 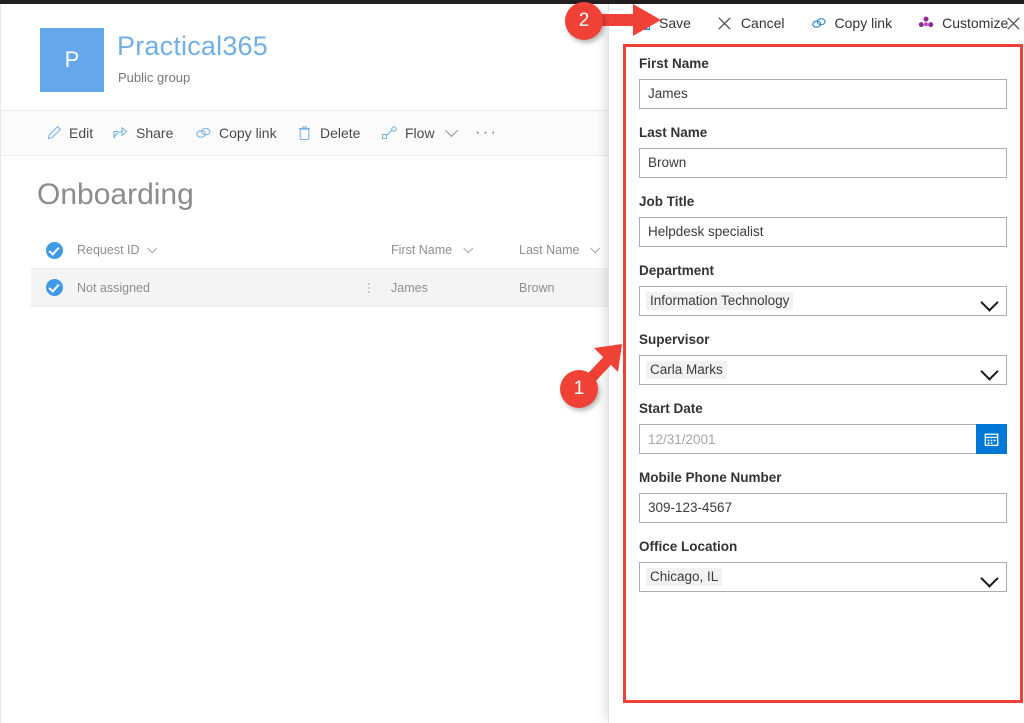 What do you see at coordinates (823, 370) in the screenshot?
I see `supervisor-select: Carla Marks` at bounding box center [823, 370].